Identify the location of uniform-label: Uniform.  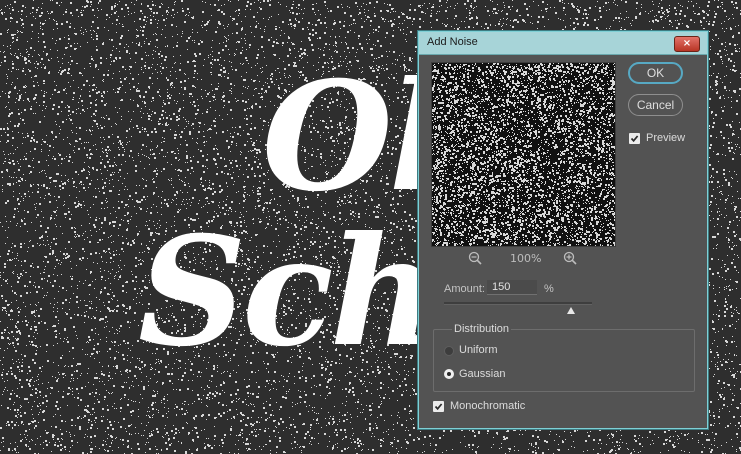
(478, 350).